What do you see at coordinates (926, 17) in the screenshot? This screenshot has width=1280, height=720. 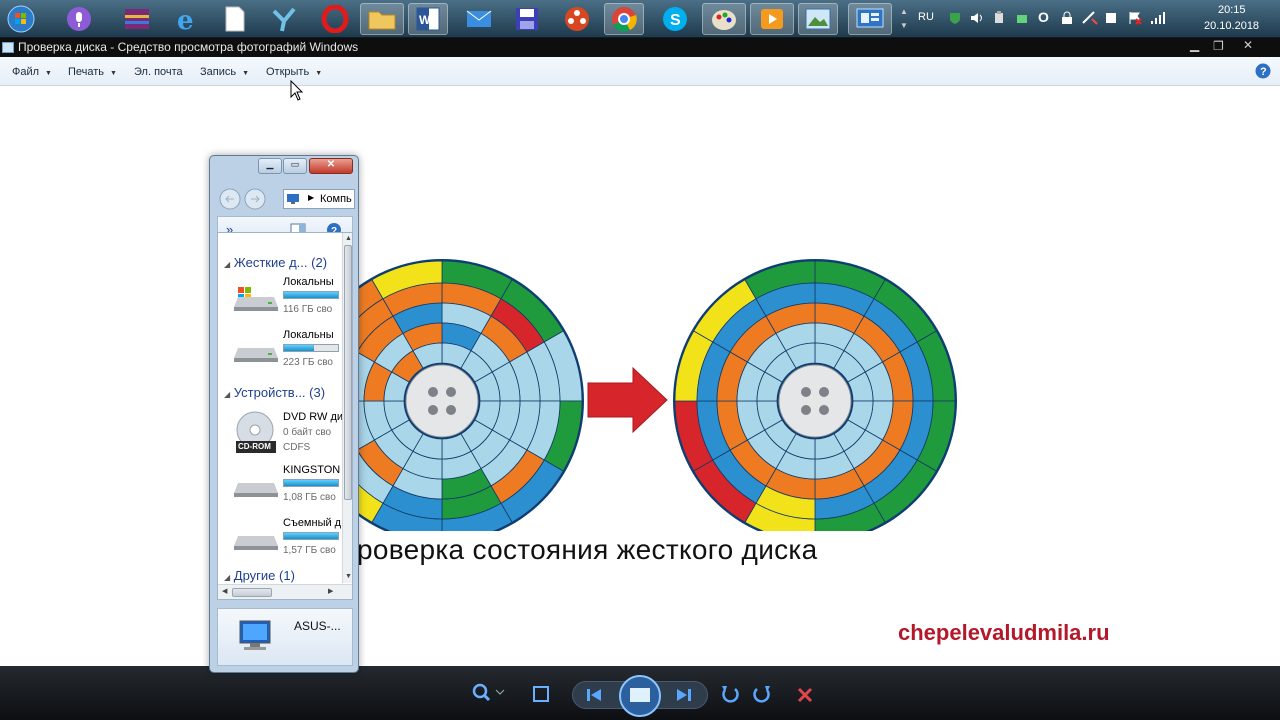 I see `language-indicator: RU` at bounding box center [926, 17].